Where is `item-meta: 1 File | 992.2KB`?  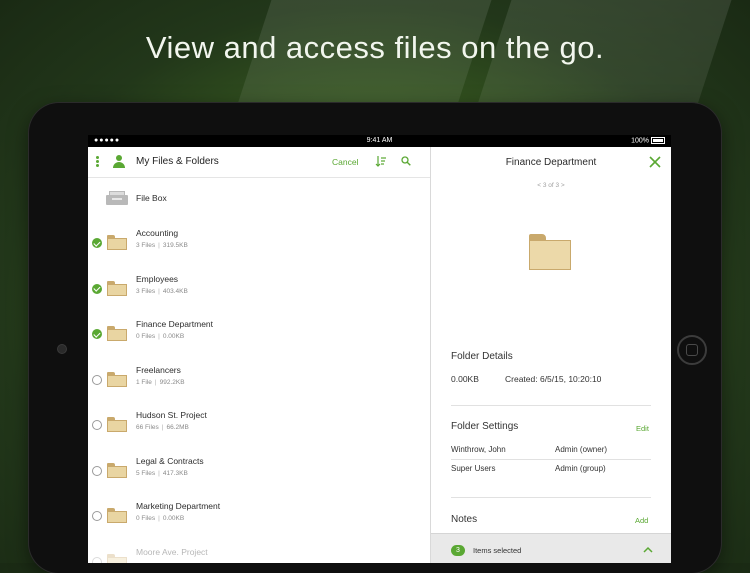
item-meta: 1 File | 992.2KB is located at coordinates (160, 382).